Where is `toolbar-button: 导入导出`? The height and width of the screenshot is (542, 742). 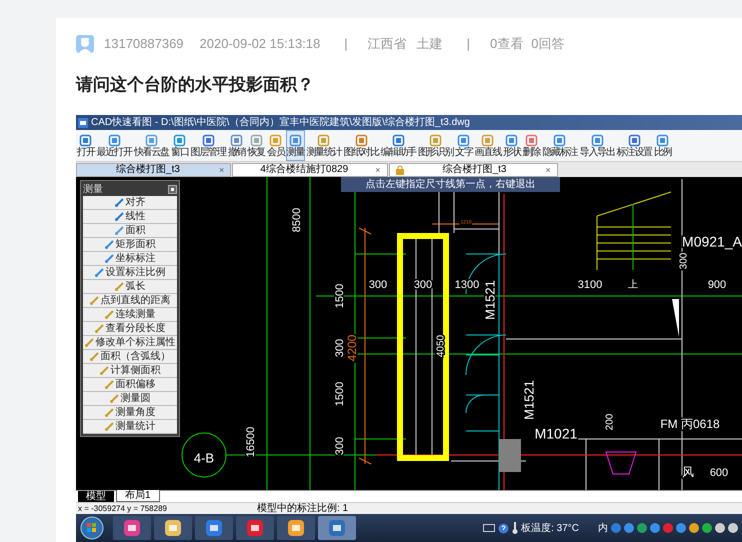
toolbar-button: 导入导出 is located at coordinates (597, 145).